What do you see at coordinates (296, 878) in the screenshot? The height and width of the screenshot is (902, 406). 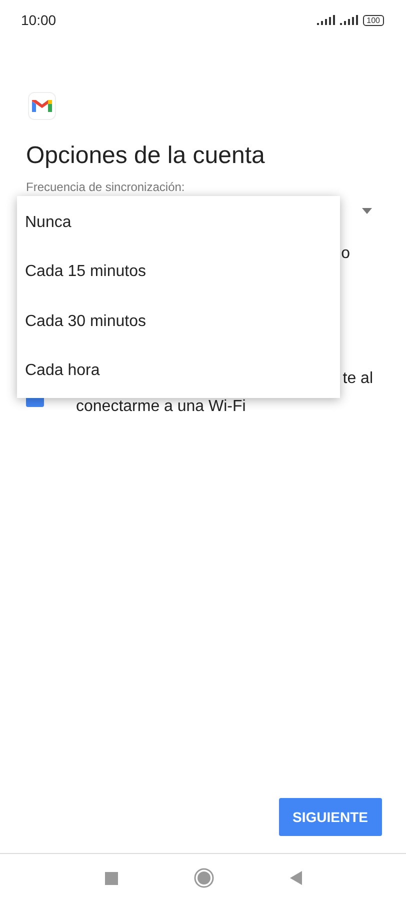 I see `back-icon` at bounding box center [296, 878].